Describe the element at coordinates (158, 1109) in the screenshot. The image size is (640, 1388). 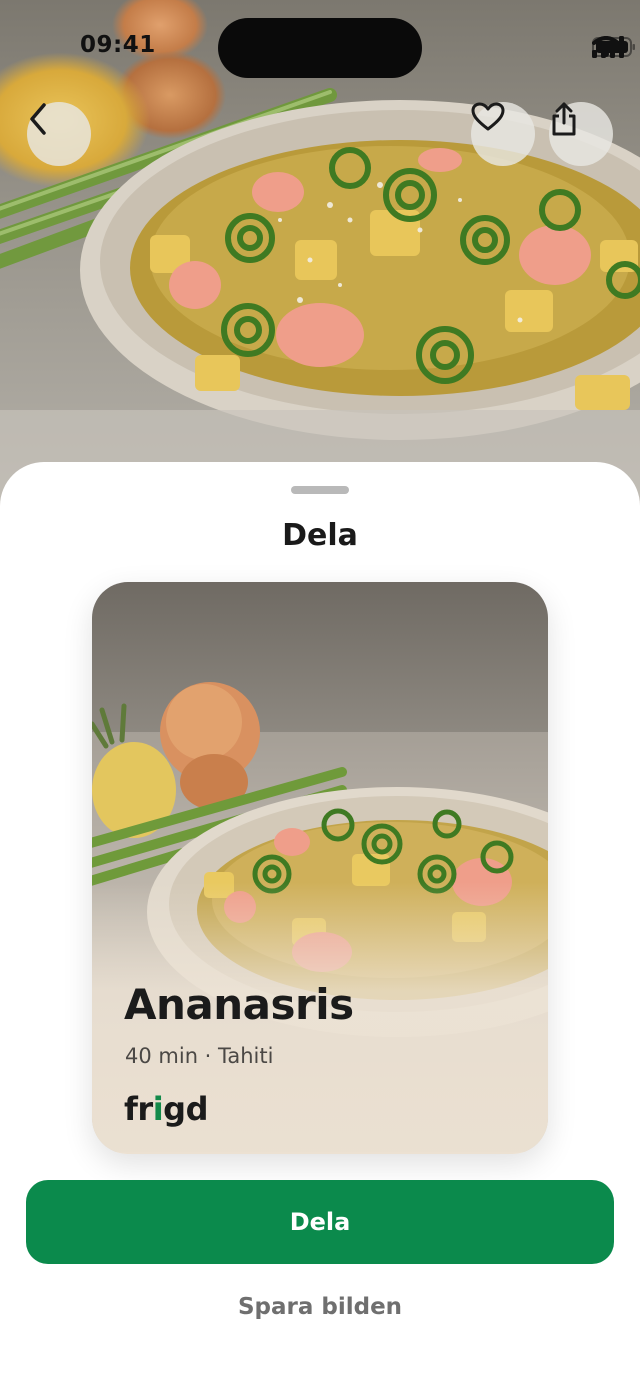
I see `logo-text-accent: i` at that location.